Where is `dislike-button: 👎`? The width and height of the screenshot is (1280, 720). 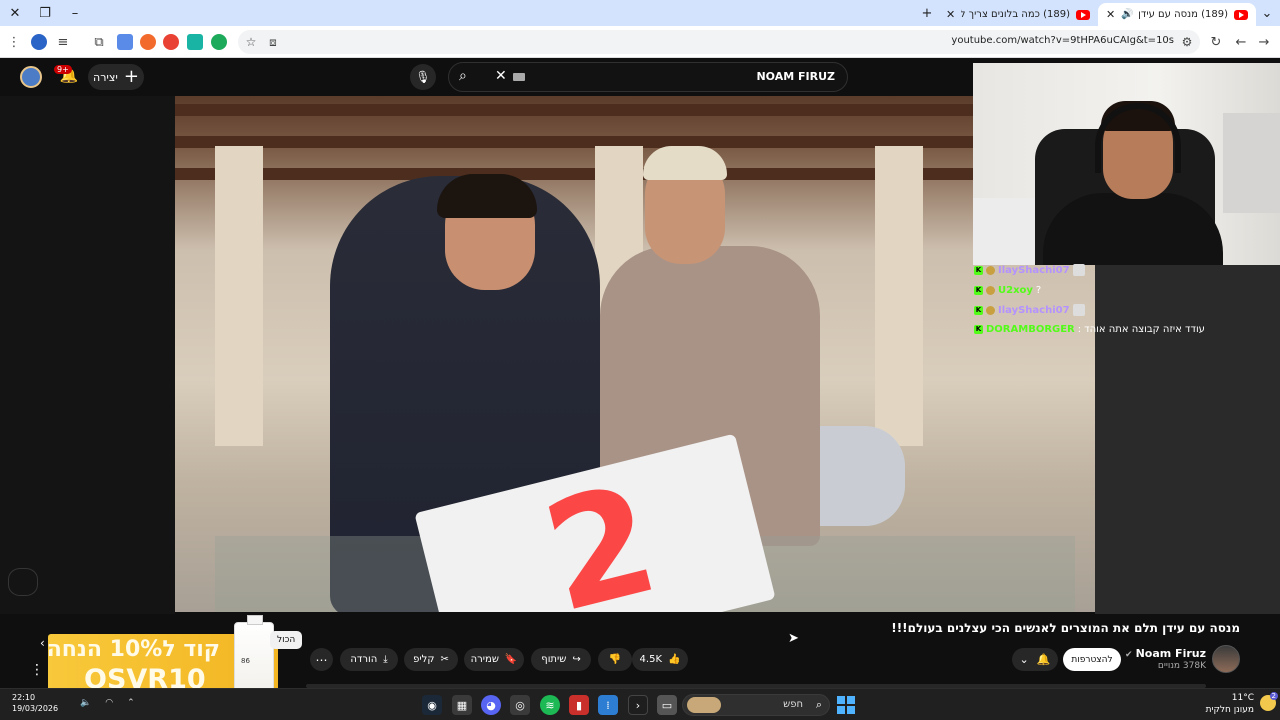
dislike-button: 👎 is located at coordinates (615, 659).